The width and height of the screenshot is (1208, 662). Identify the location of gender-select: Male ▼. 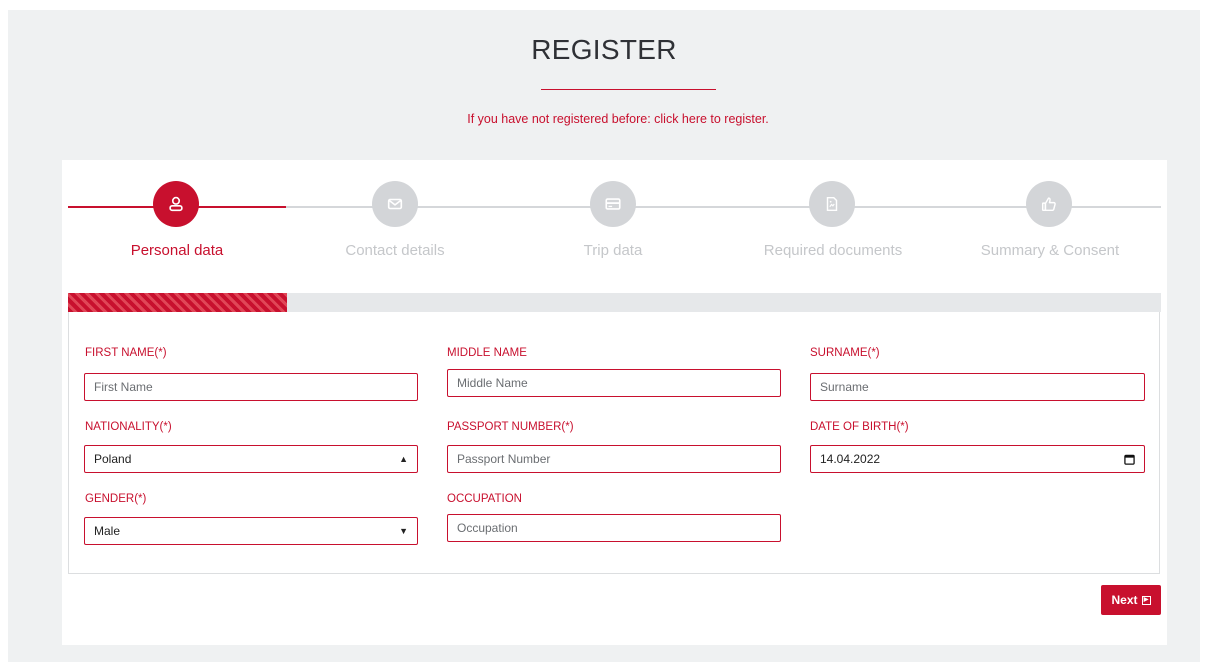
(251, 531).